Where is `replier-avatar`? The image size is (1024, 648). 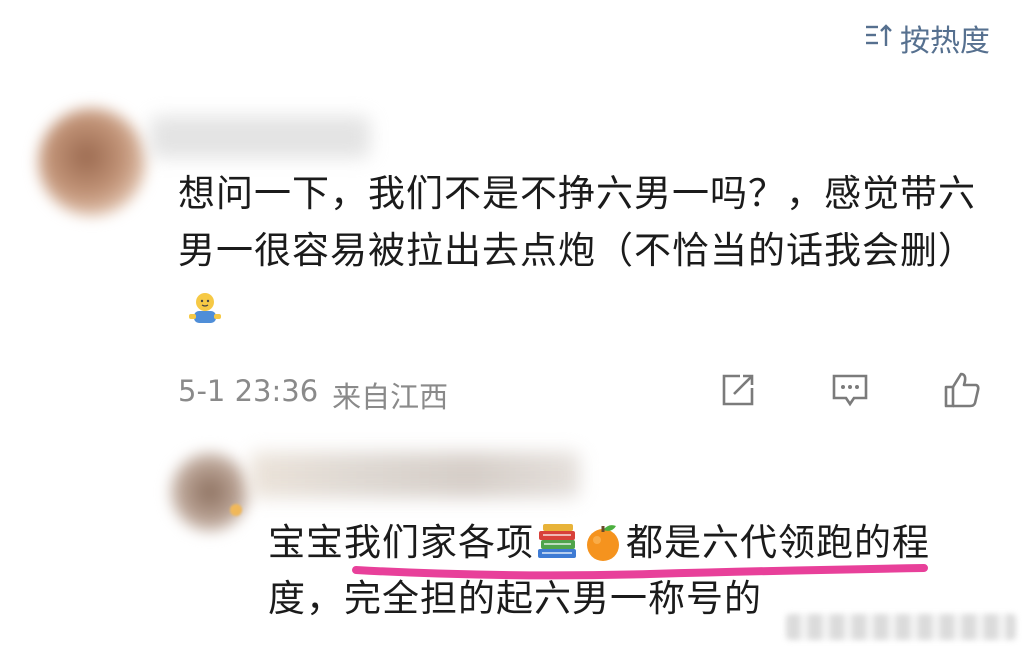
replier-avatar is located at coordinates (210, 492).